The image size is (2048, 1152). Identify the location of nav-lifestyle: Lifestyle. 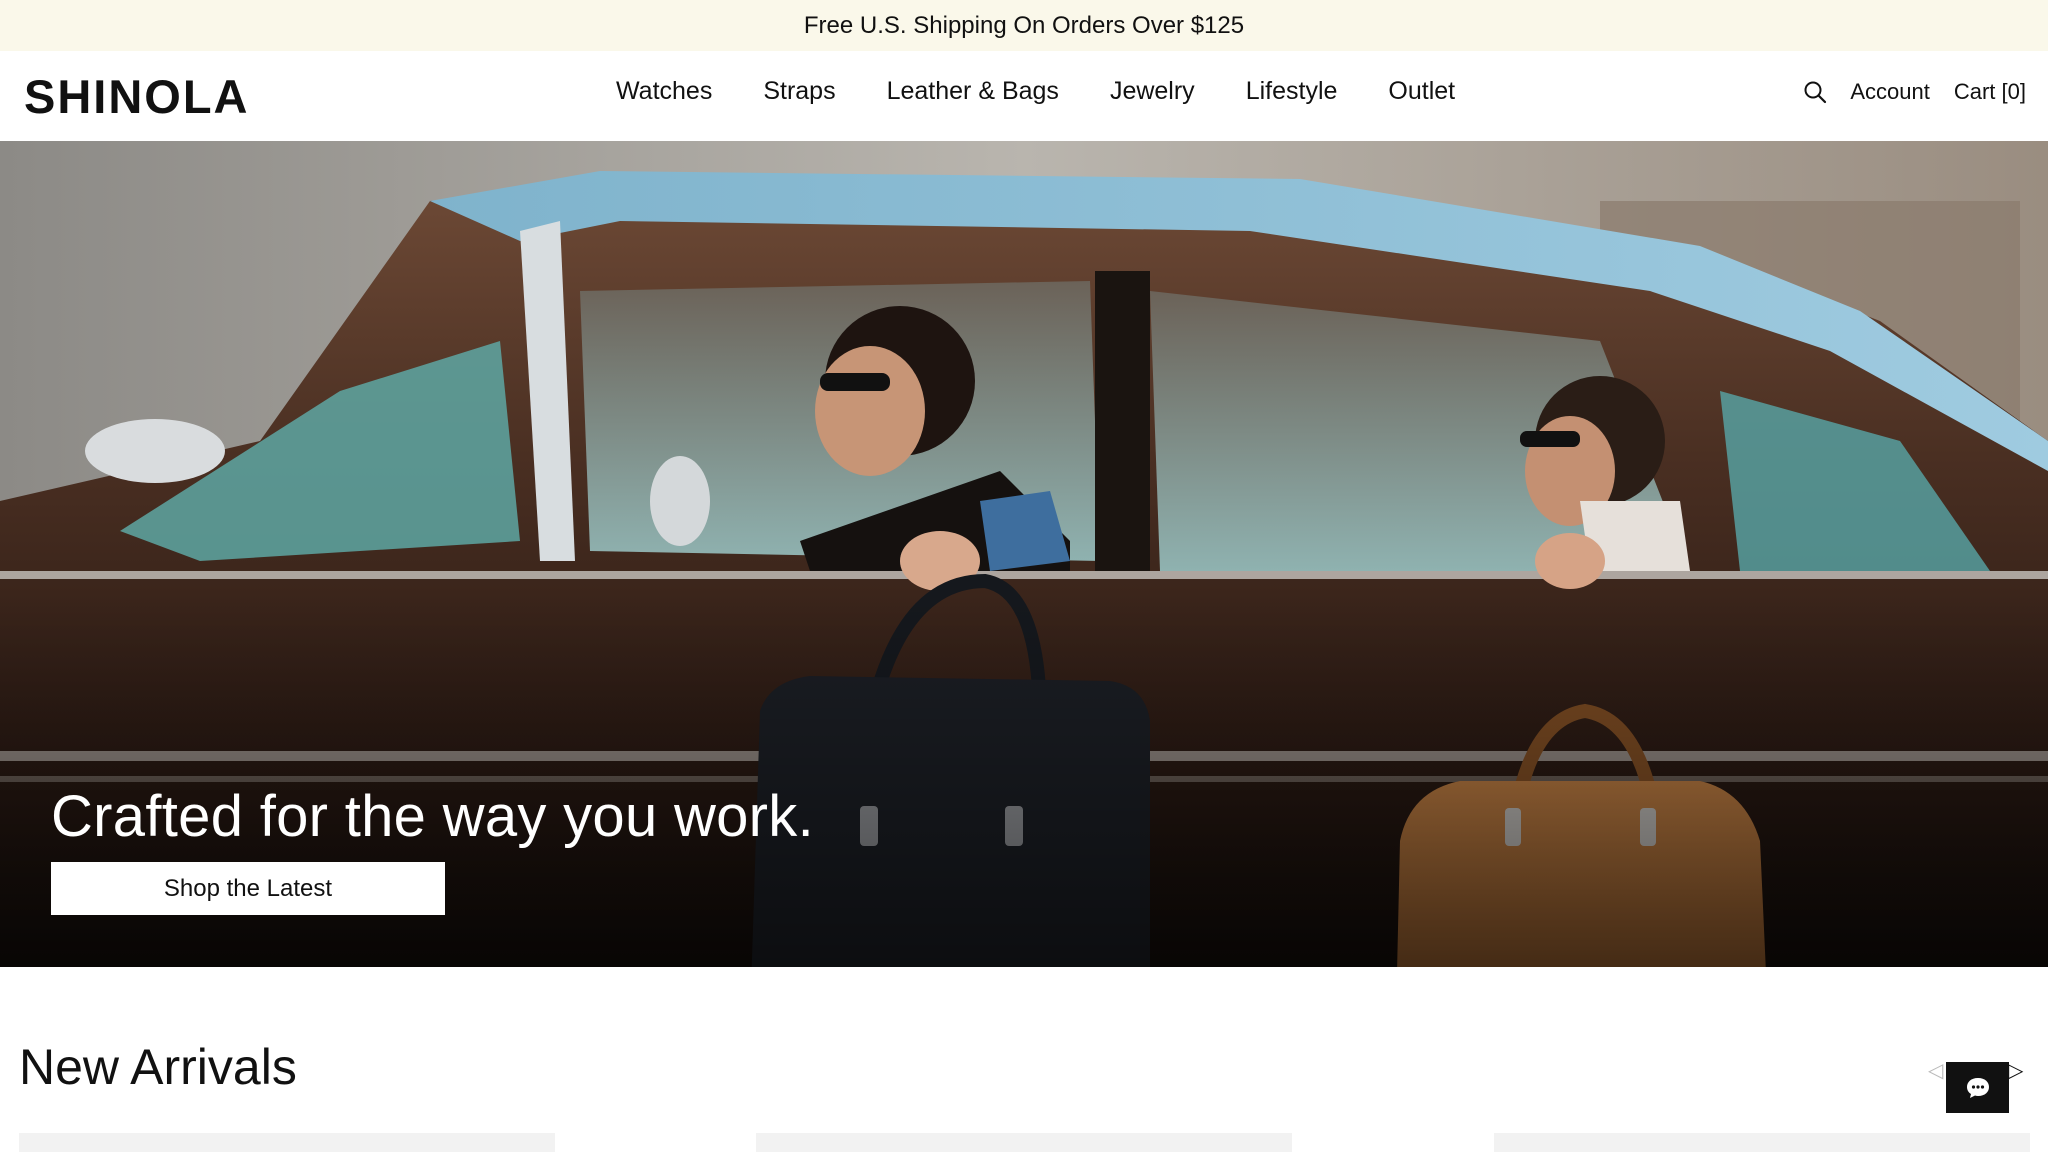
(1292, 91).